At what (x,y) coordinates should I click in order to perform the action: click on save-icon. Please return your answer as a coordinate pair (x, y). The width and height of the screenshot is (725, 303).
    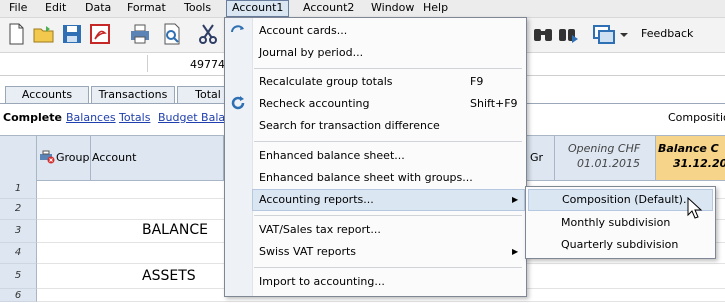
    Looking at the image, I should click on (72, 34).